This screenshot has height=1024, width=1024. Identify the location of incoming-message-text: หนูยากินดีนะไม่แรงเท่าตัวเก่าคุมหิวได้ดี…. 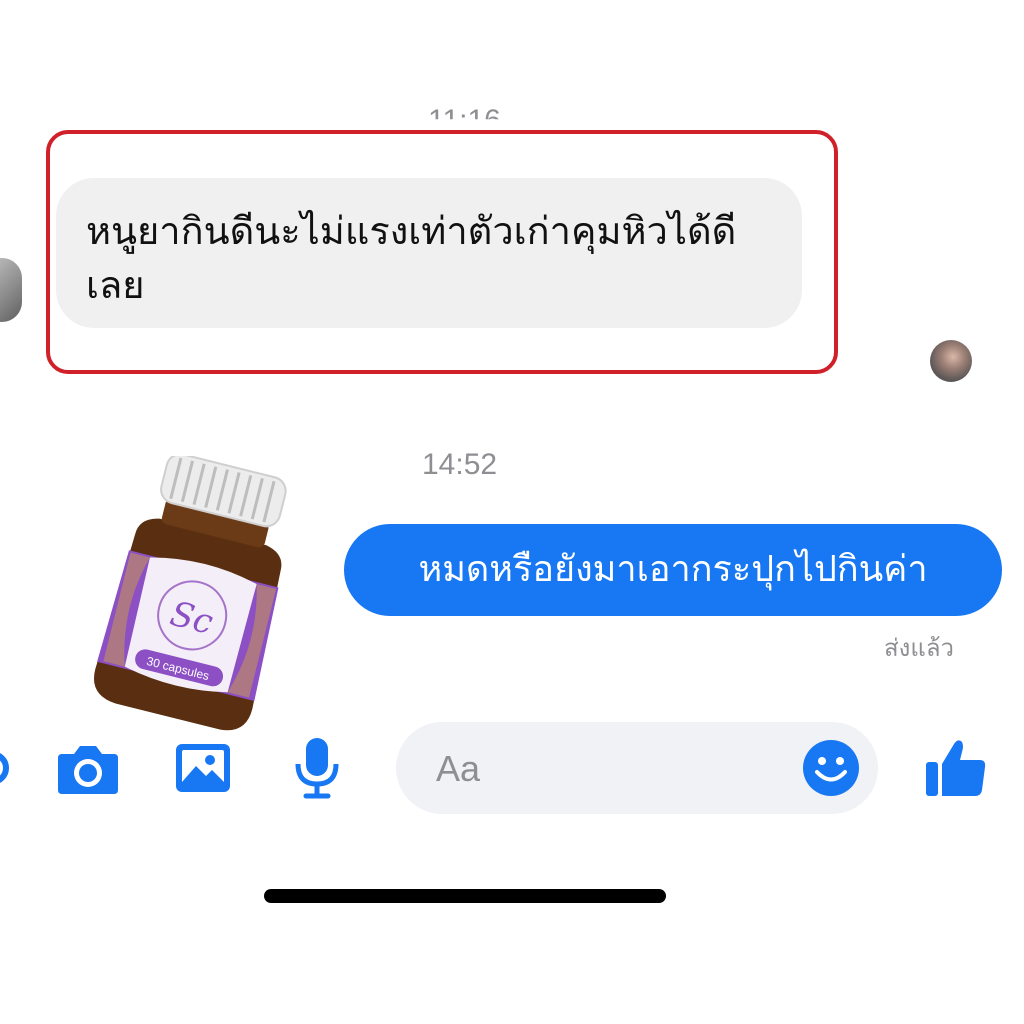
(411, 258).